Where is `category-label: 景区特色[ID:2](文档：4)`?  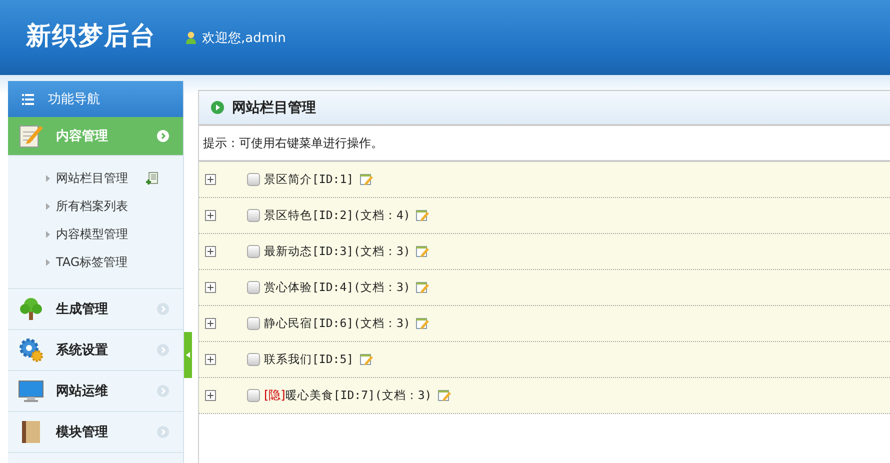
category-label: 景区特色[ID:2](文档：4) is located at coordinates (337, 215).